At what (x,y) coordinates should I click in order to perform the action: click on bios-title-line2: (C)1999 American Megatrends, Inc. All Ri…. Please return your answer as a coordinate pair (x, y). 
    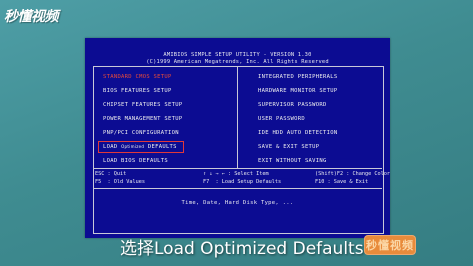
    Looking at the image, I should click on (237, 62).